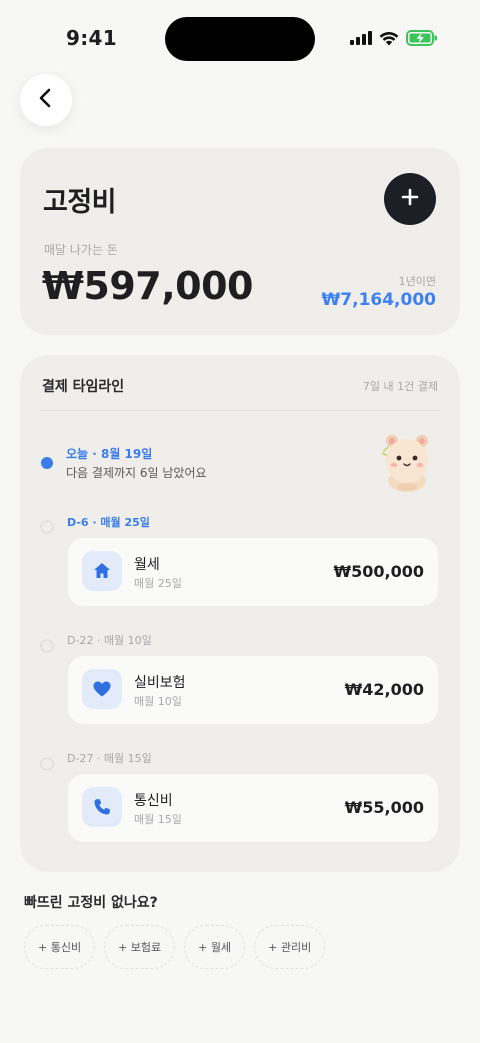  Describe the element at coordinates (400, 386) in the screenshot. I see `timeline-meta: 7일 내 1건 결제` at that location.